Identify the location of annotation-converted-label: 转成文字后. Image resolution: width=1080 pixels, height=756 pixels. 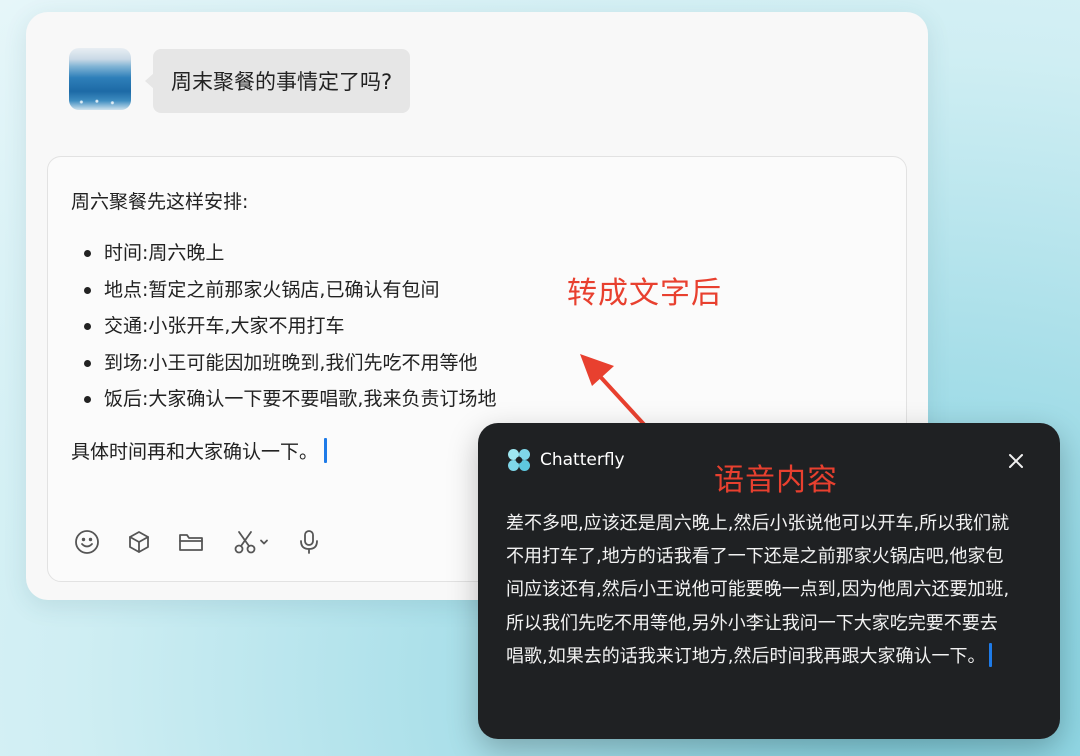
(644, 293).